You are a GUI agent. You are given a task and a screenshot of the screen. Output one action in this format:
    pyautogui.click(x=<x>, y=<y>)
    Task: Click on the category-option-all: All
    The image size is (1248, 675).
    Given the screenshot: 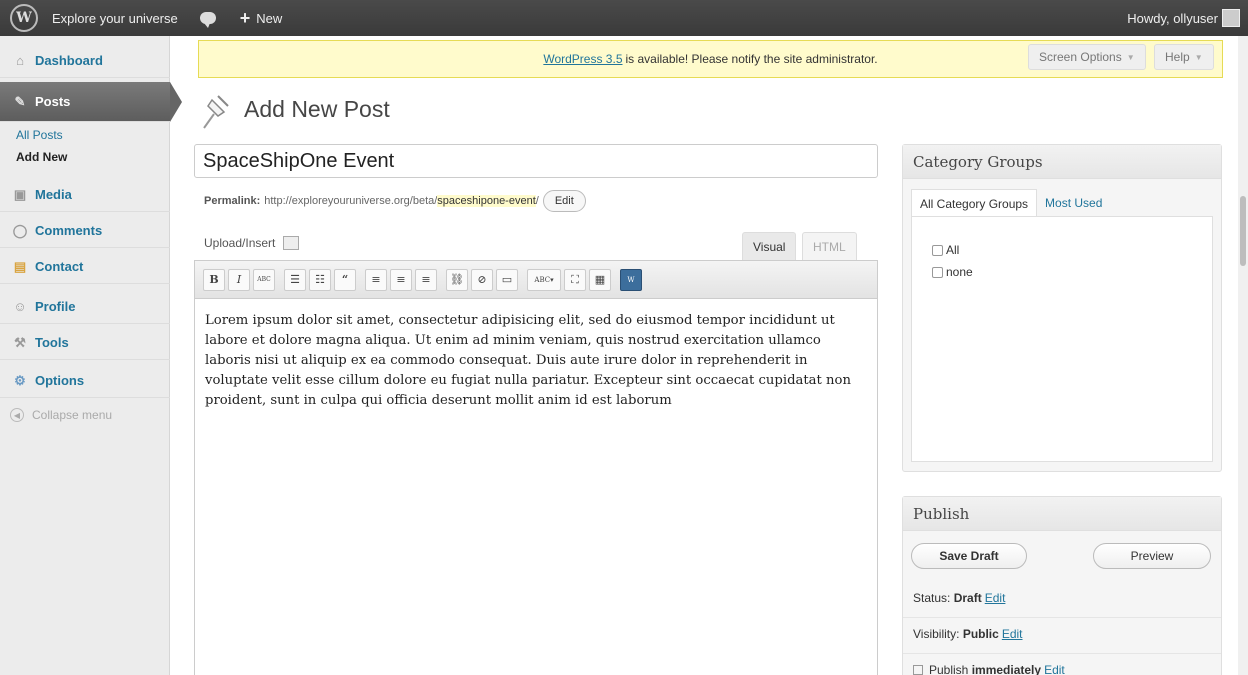 What is the action you would take?
    pyautogui.click(x=945, y=250)
    